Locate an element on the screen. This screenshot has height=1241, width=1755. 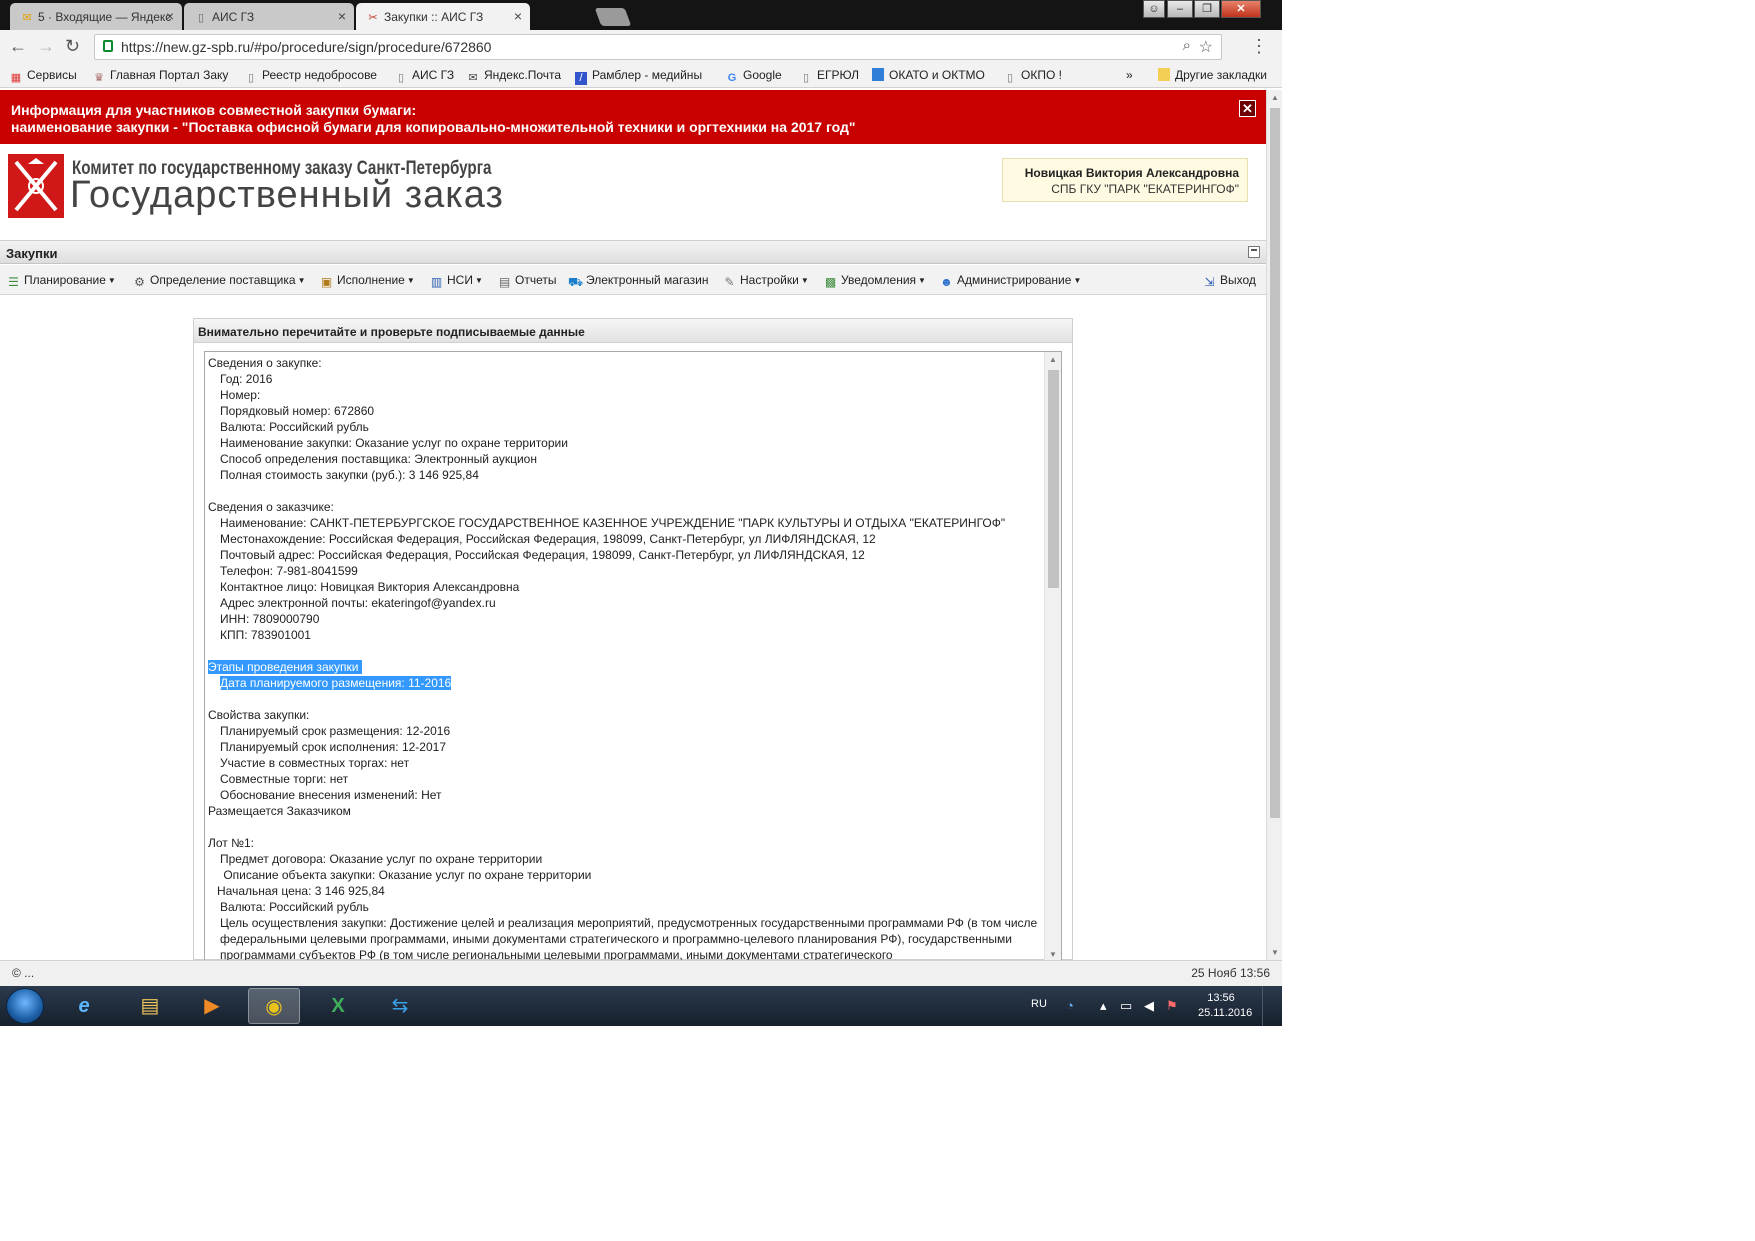
bookmark-egrul: ▯ ЕГРЮЛ is located at coordinates (829, 76).